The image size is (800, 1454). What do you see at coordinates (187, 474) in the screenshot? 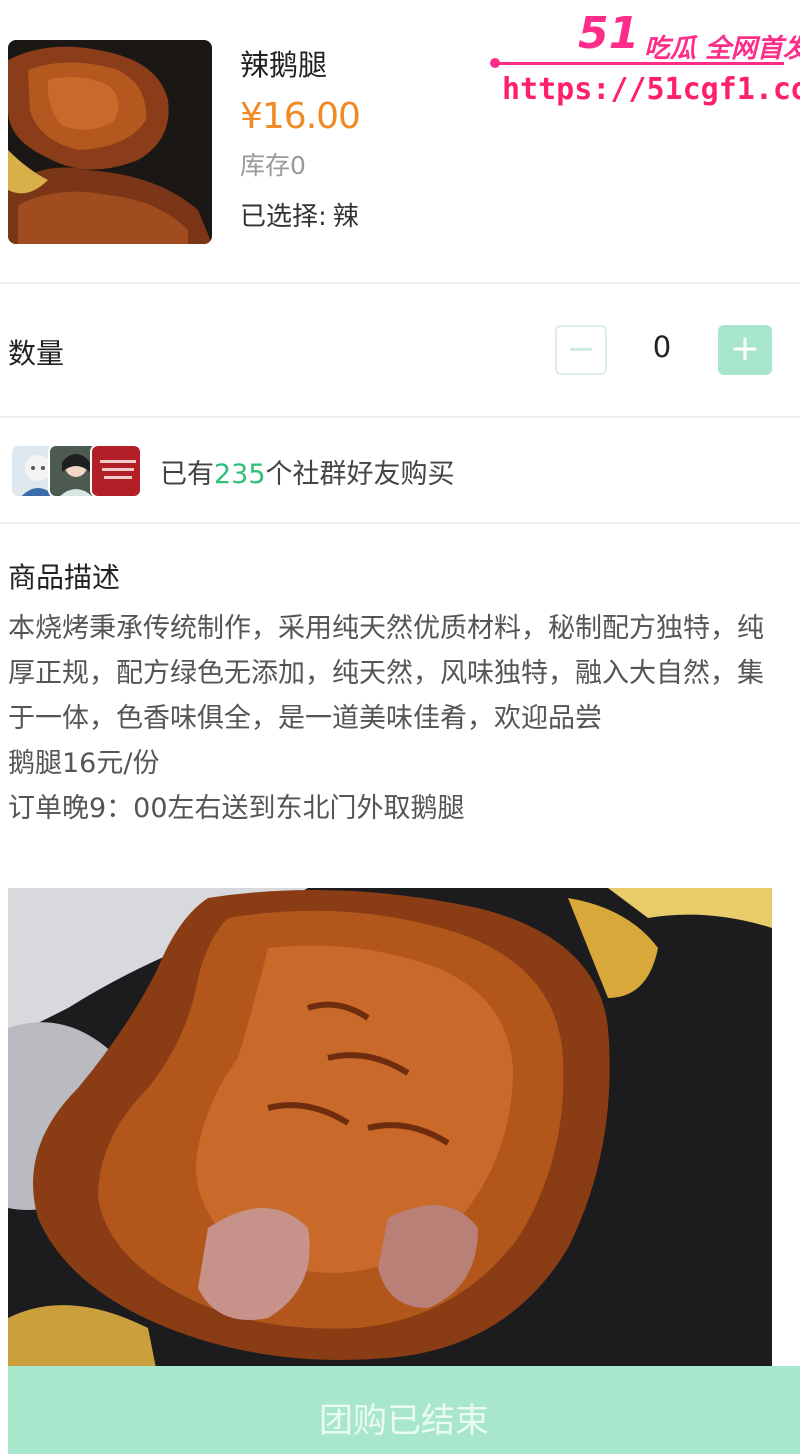
I see `buyers-prefix: 已有` at bounding box center [187, 474].